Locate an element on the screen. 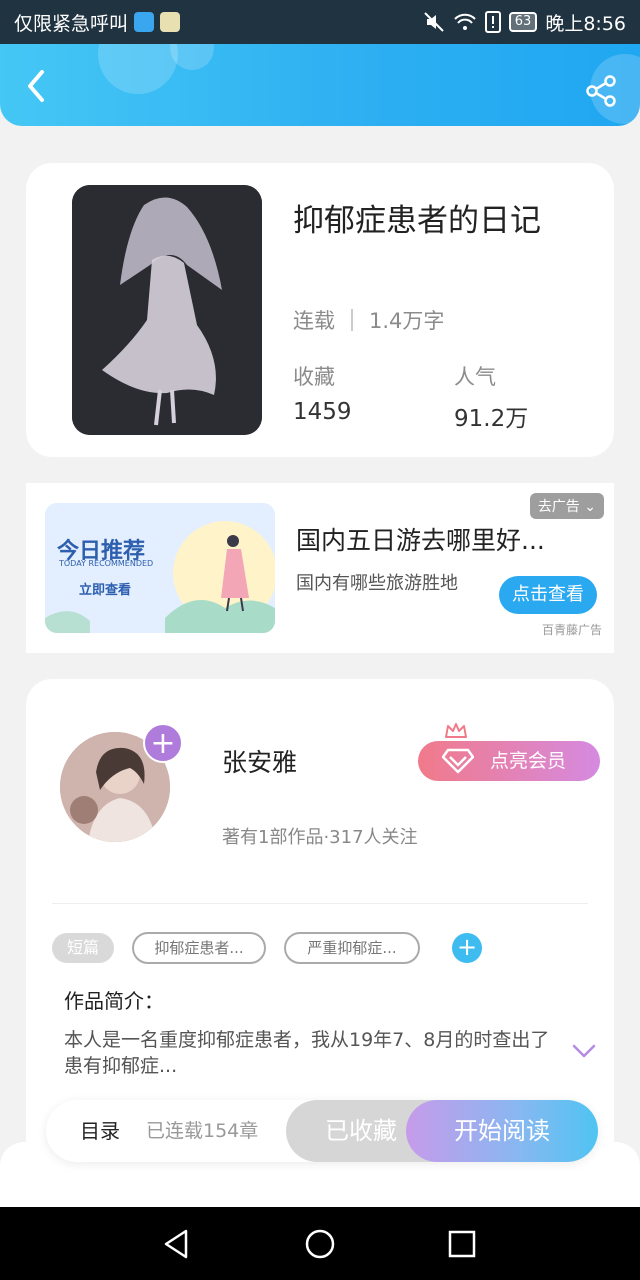  ad-image: 今日推荐 TODAY RECOMMENDED 立即查看 is located at coordinates (160, 568).